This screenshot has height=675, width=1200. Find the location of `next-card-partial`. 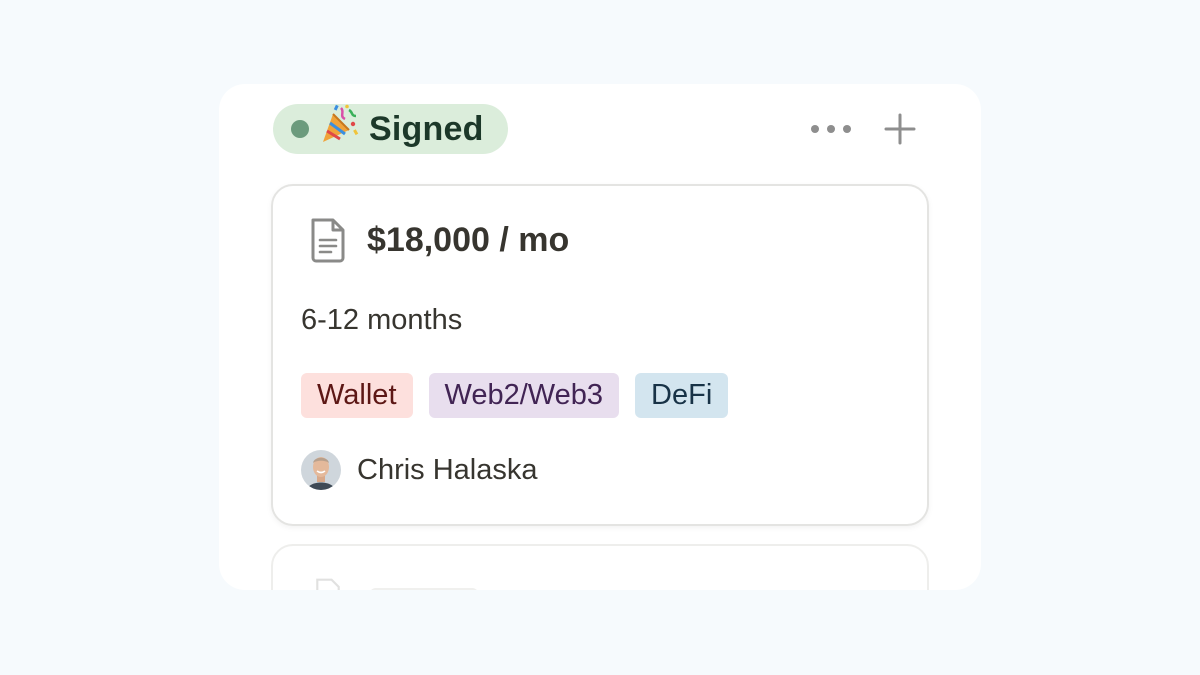

next-card-partial is located at coordinates (600, 567).